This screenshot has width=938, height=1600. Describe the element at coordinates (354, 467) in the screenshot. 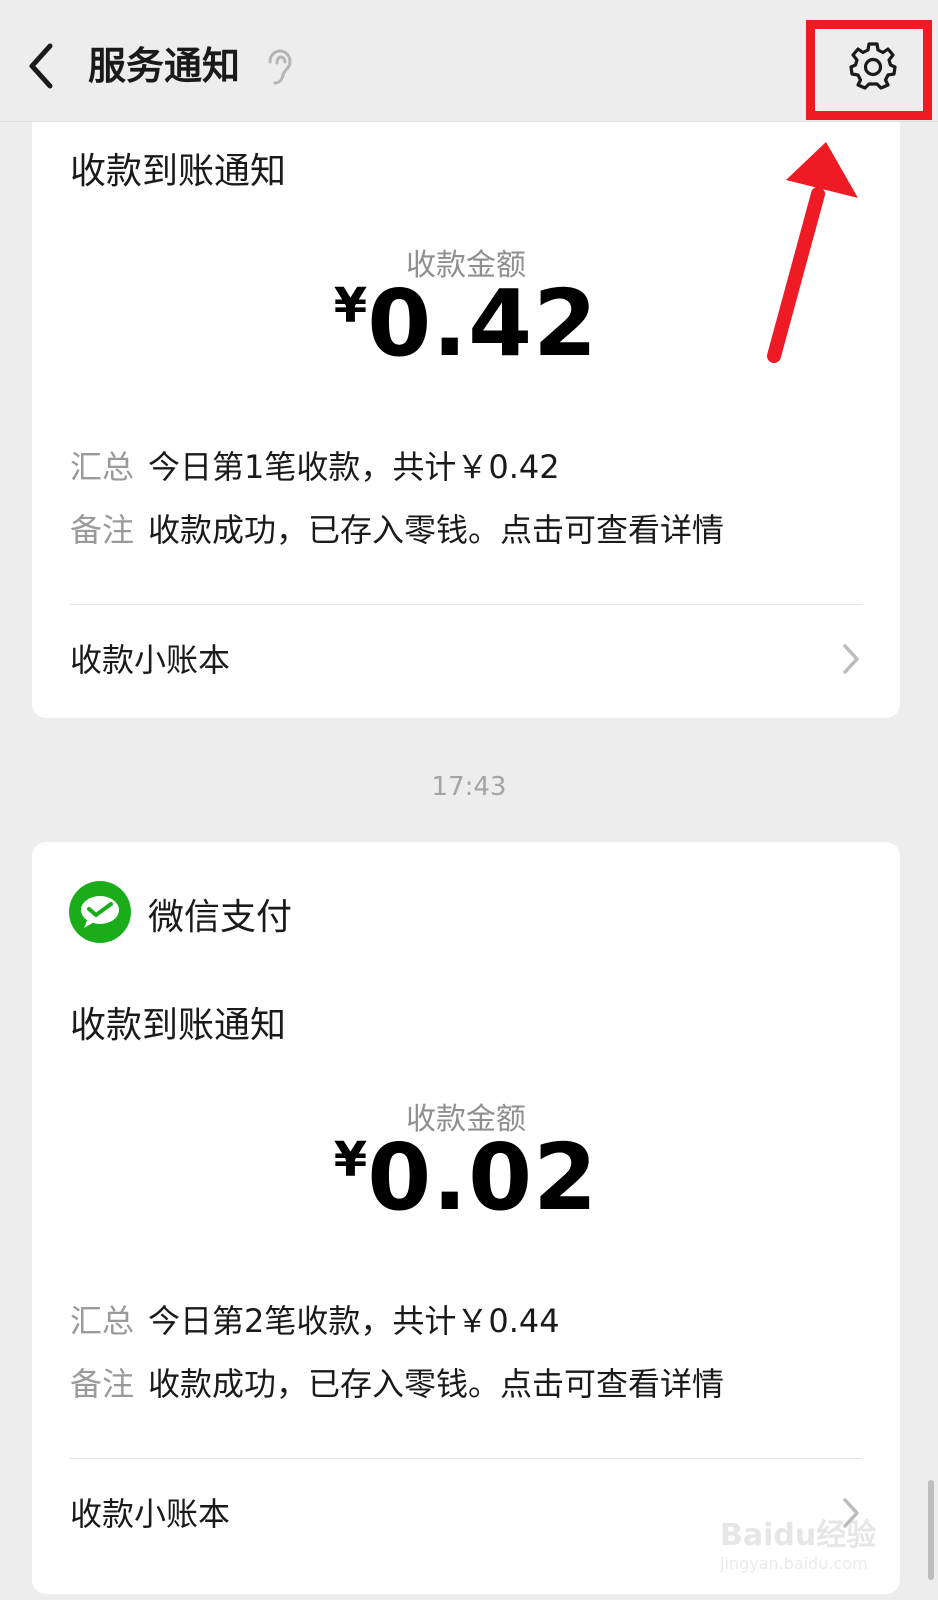

I see `summary-value: 今日第1笔收款，共计￥0.42` at that location.